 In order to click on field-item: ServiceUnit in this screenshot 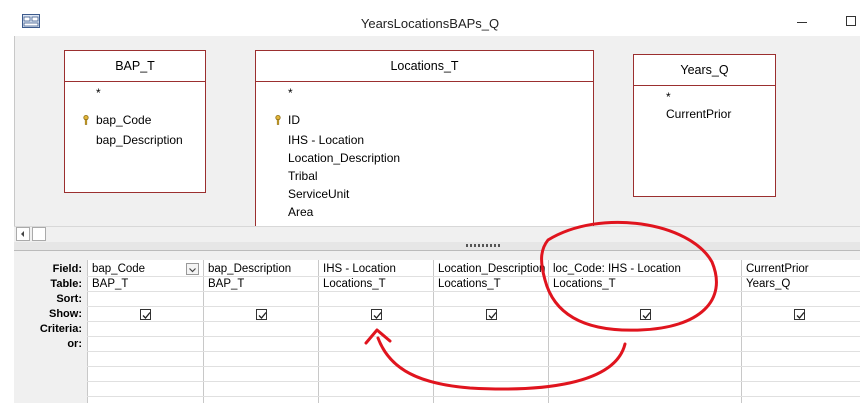, I will do `click(318, 194)`.